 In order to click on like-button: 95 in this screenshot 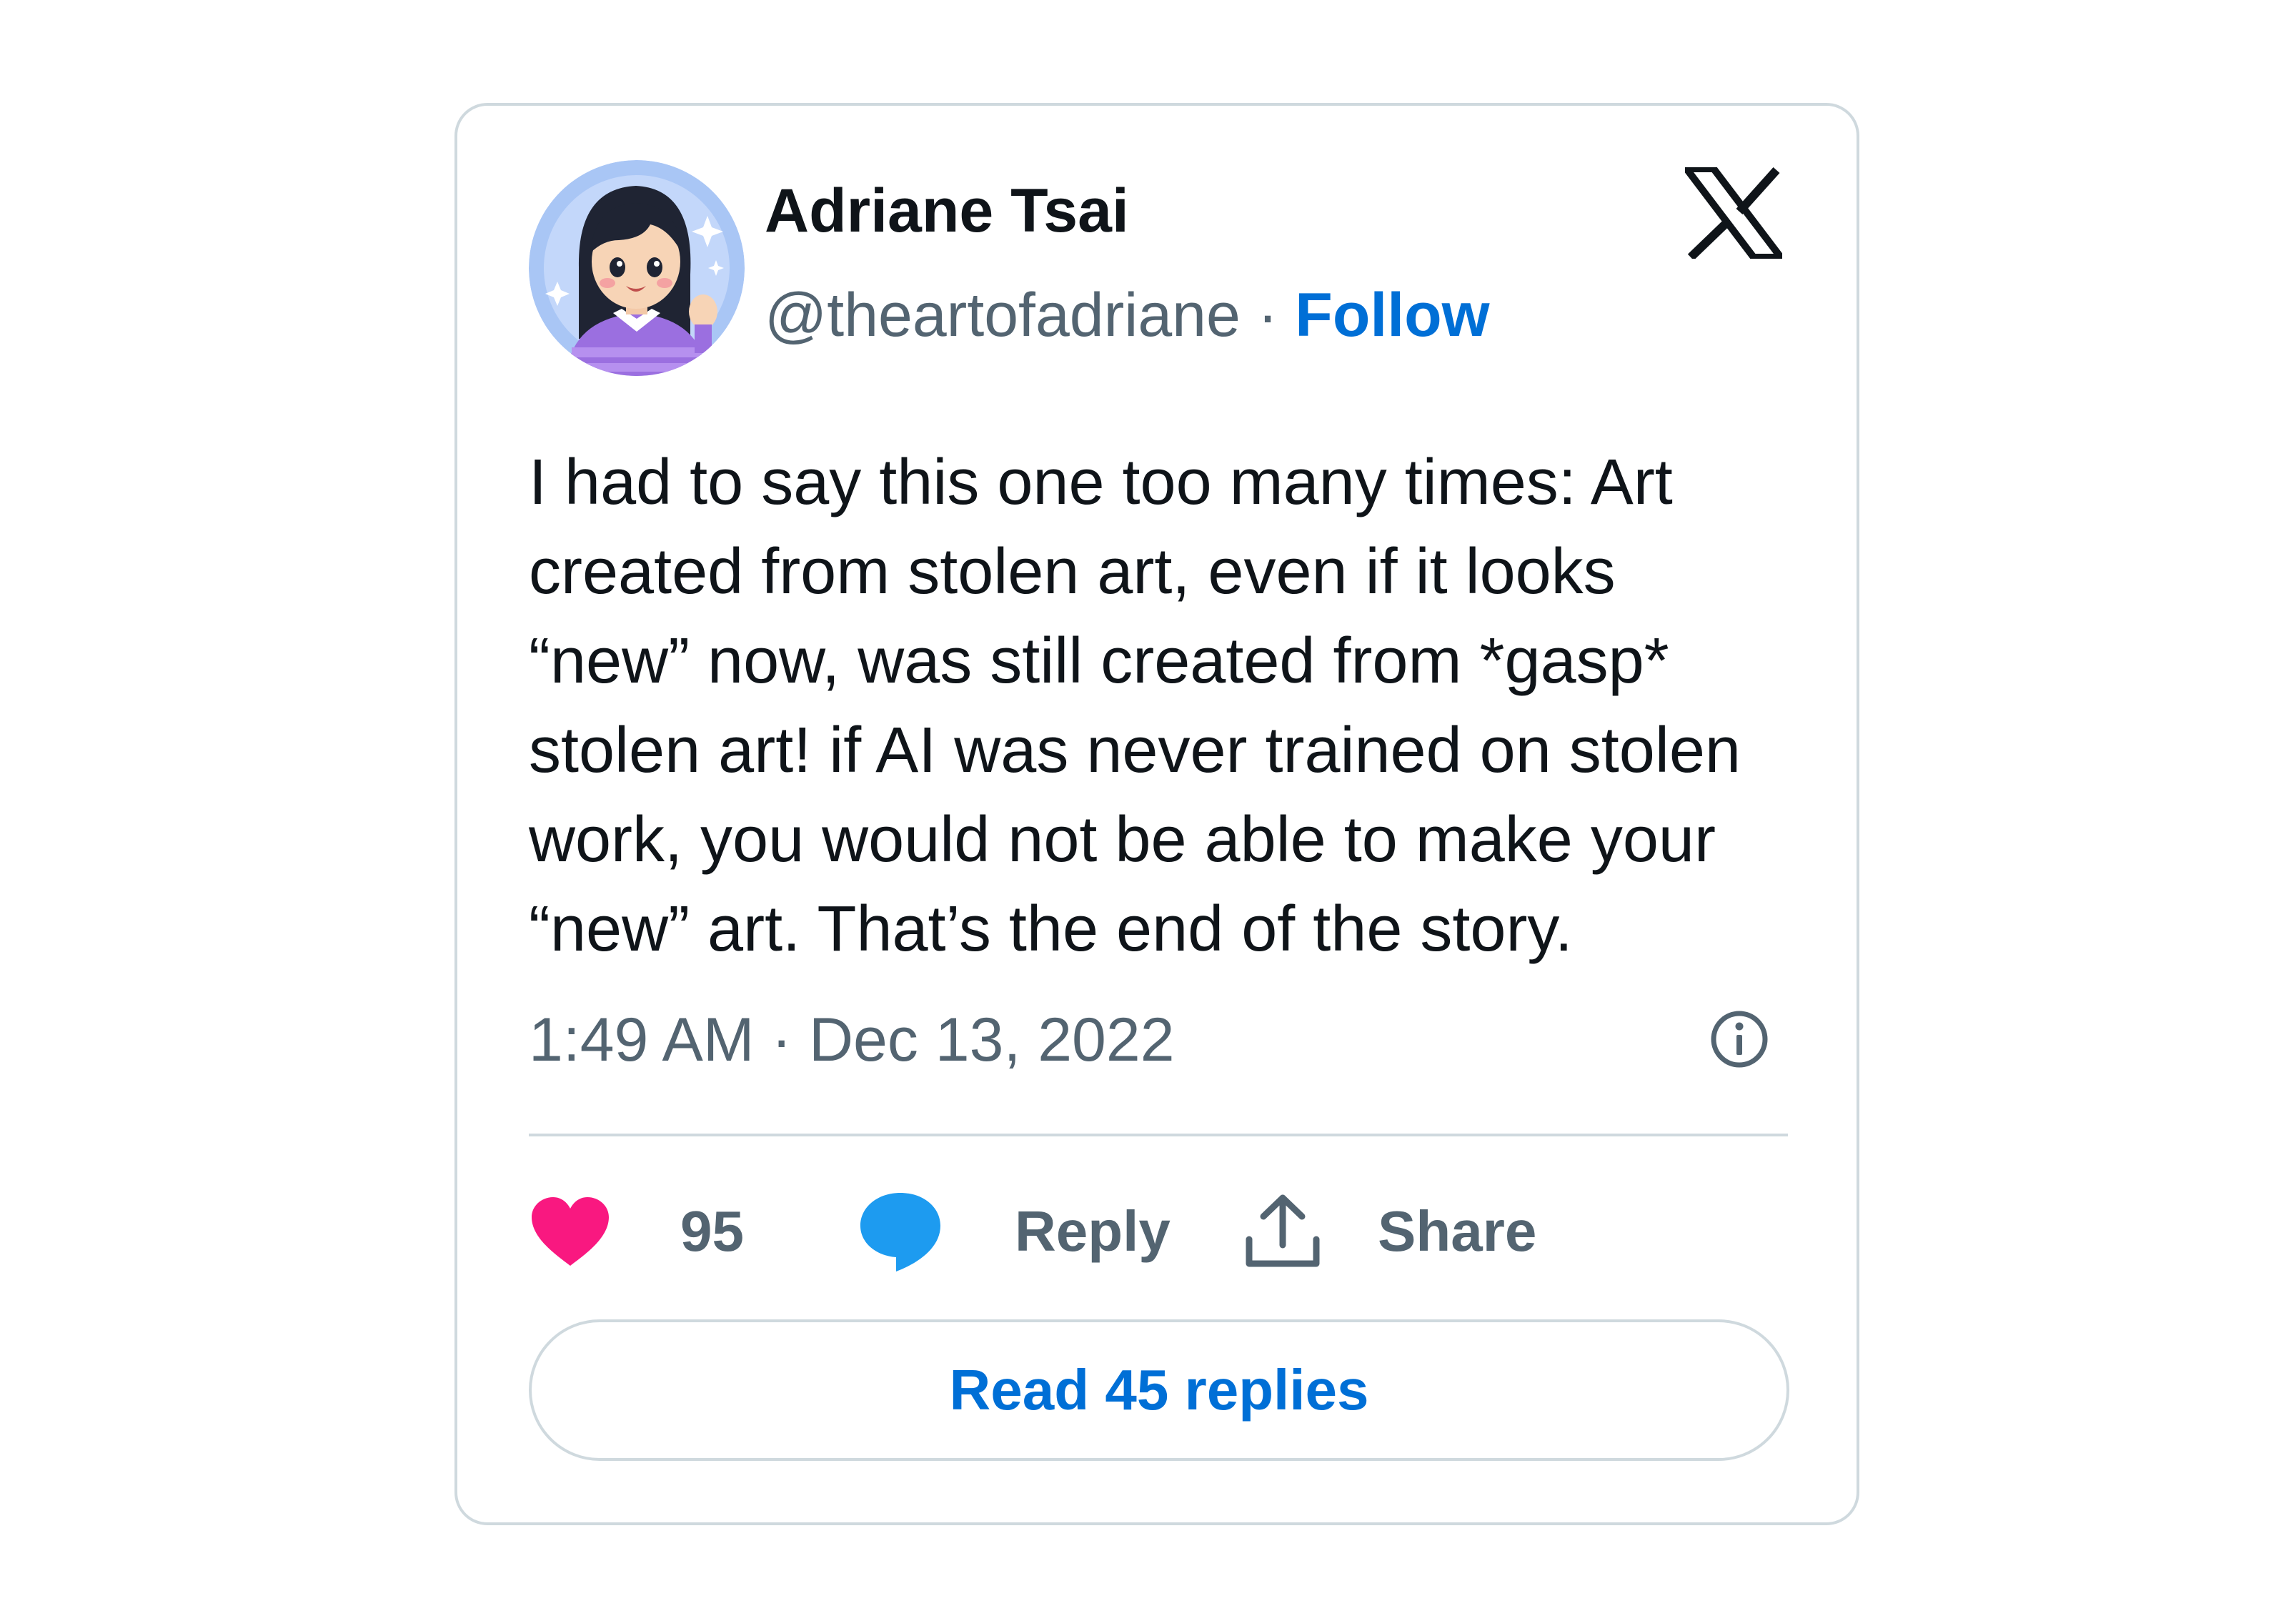, I will do `click(636, 1231)`.